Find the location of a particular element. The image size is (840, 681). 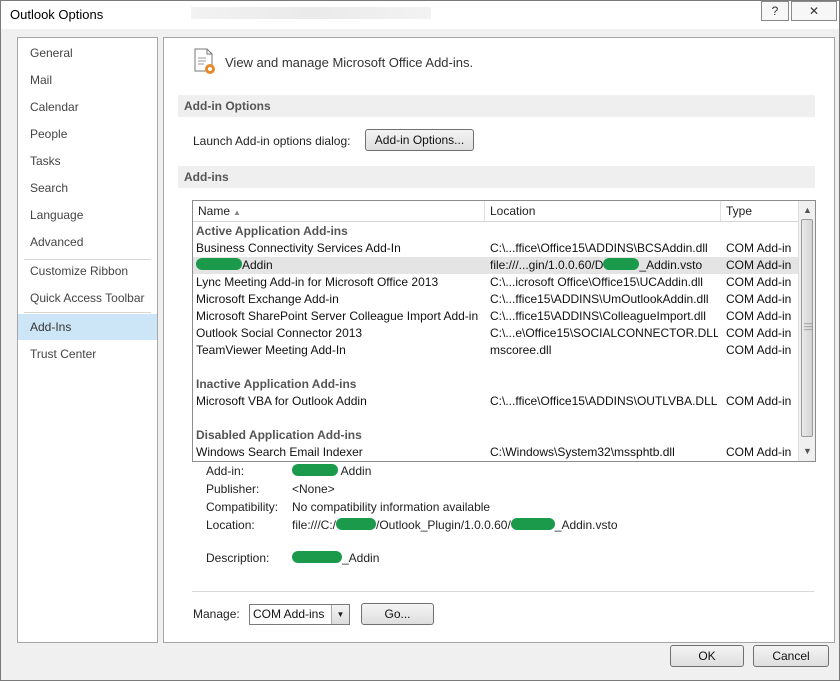

grip-icon: — — — is located at coordinates (808, 326).